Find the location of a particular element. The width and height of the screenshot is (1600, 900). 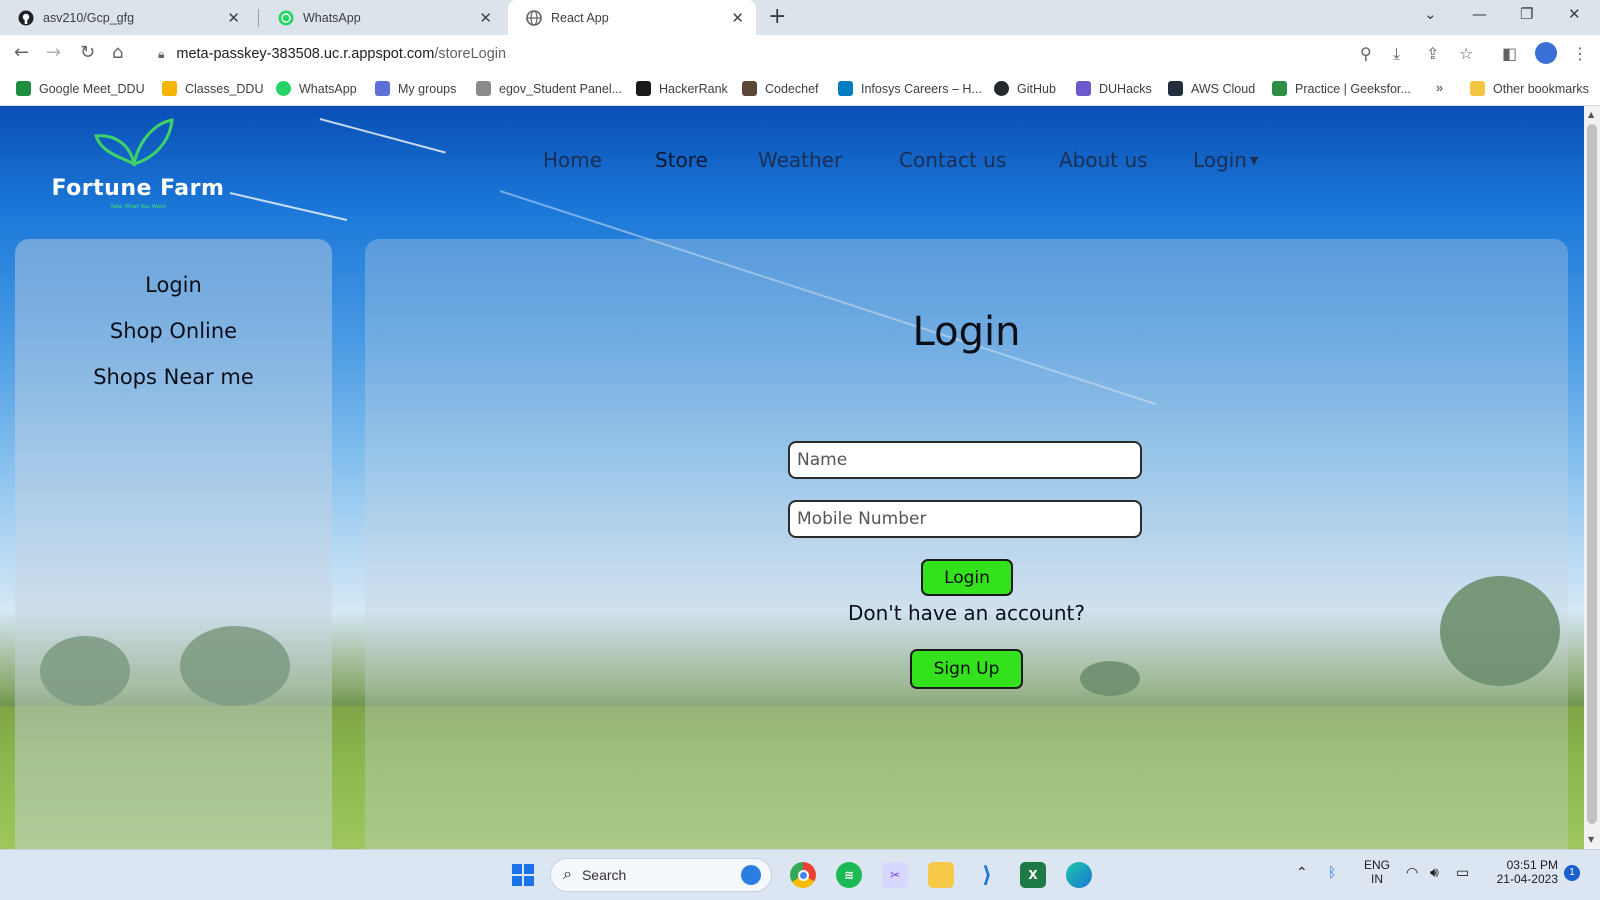

location-pin-icon: ⚲ is located at coordinates (1366, 53).